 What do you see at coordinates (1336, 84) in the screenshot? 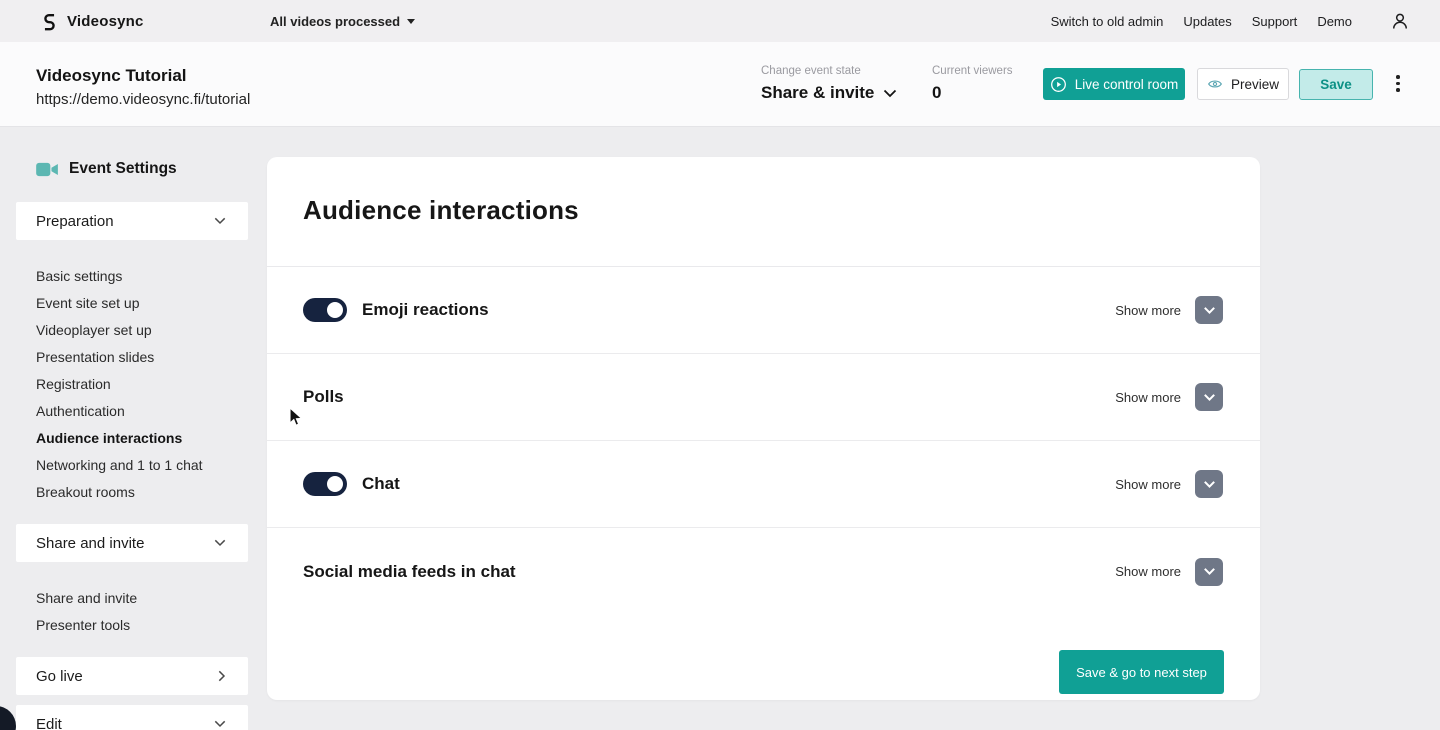
I see `save-button: Save` at bounding box center [1336, 84].